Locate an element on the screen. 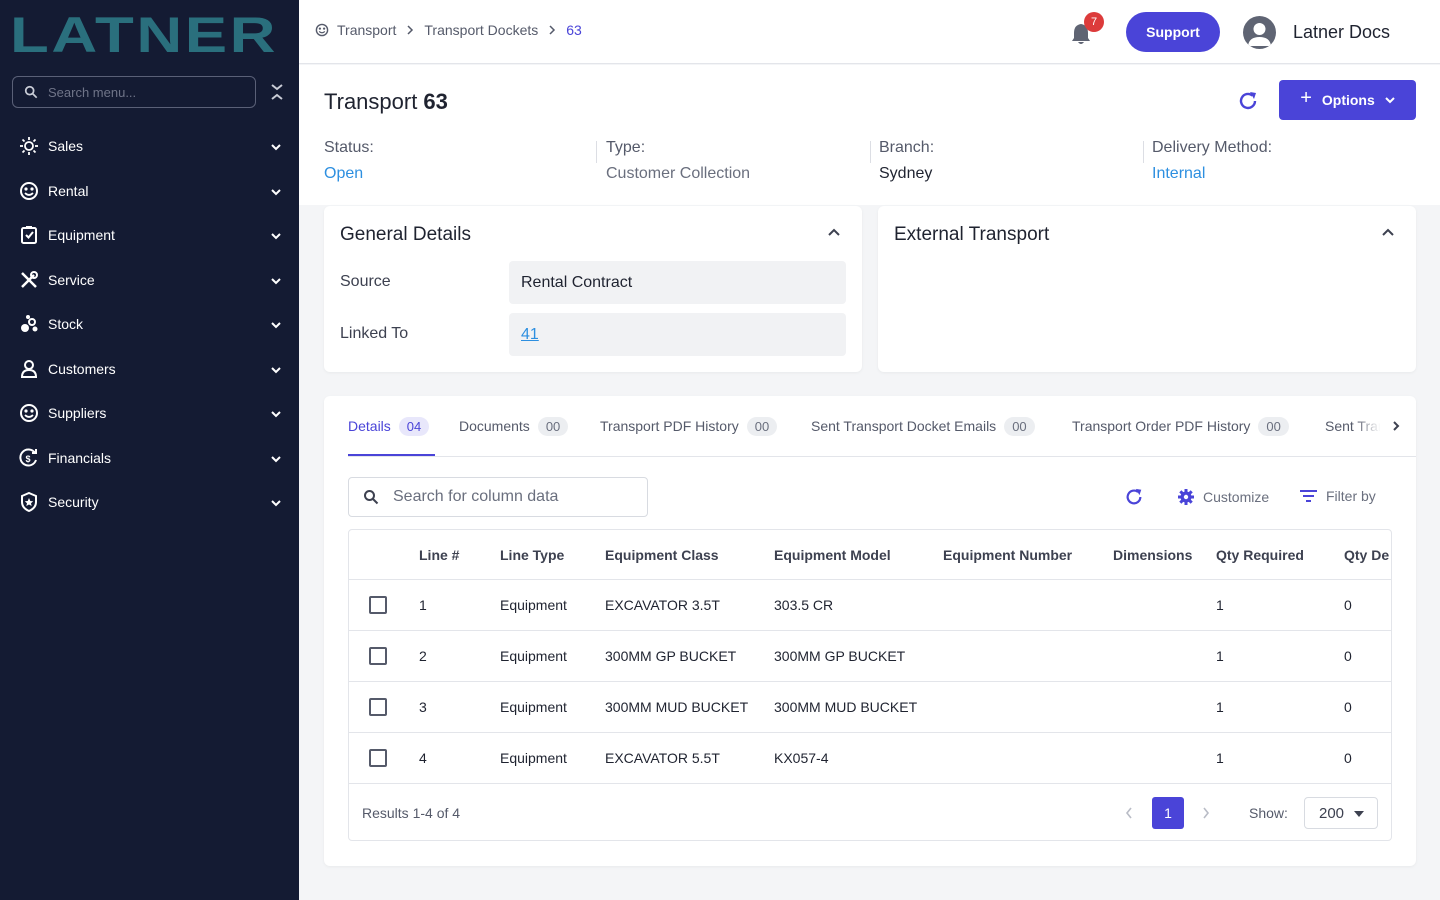 This screenshot has height=900, width=1440. column-header: Qty Required is located at coordinates (1260, 555).